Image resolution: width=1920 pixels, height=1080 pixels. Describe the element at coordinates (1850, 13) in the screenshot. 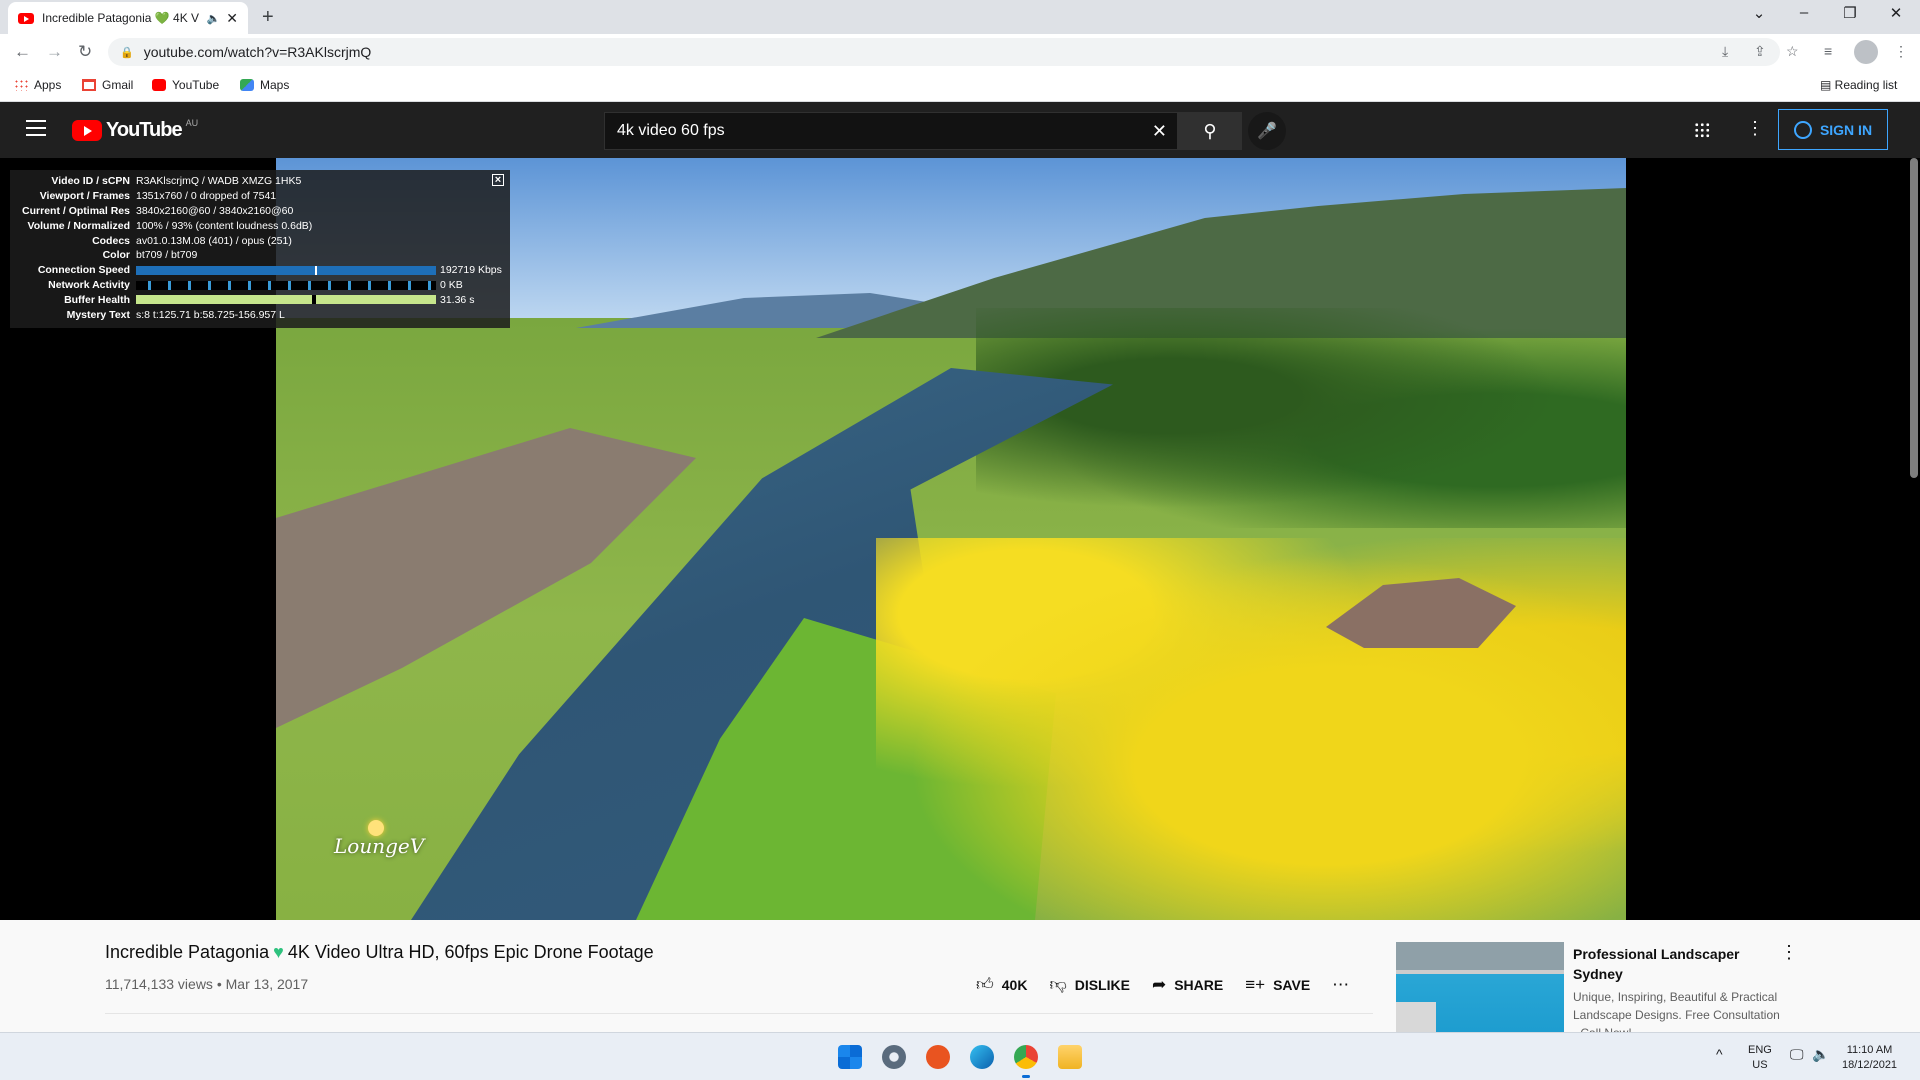

I see `restore-button: ❐` at that location.